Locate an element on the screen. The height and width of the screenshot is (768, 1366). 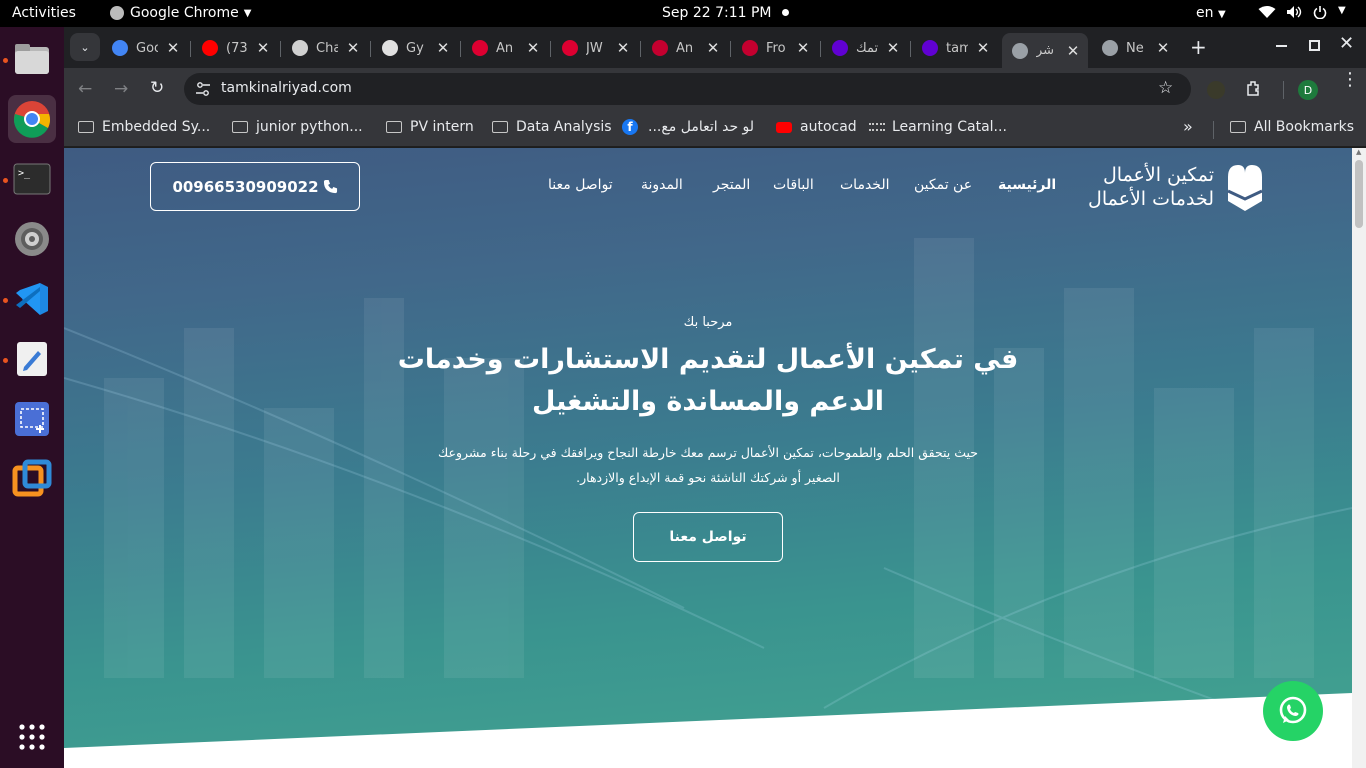
tab-6: JW ✕ is located at coordinates (595, 48).